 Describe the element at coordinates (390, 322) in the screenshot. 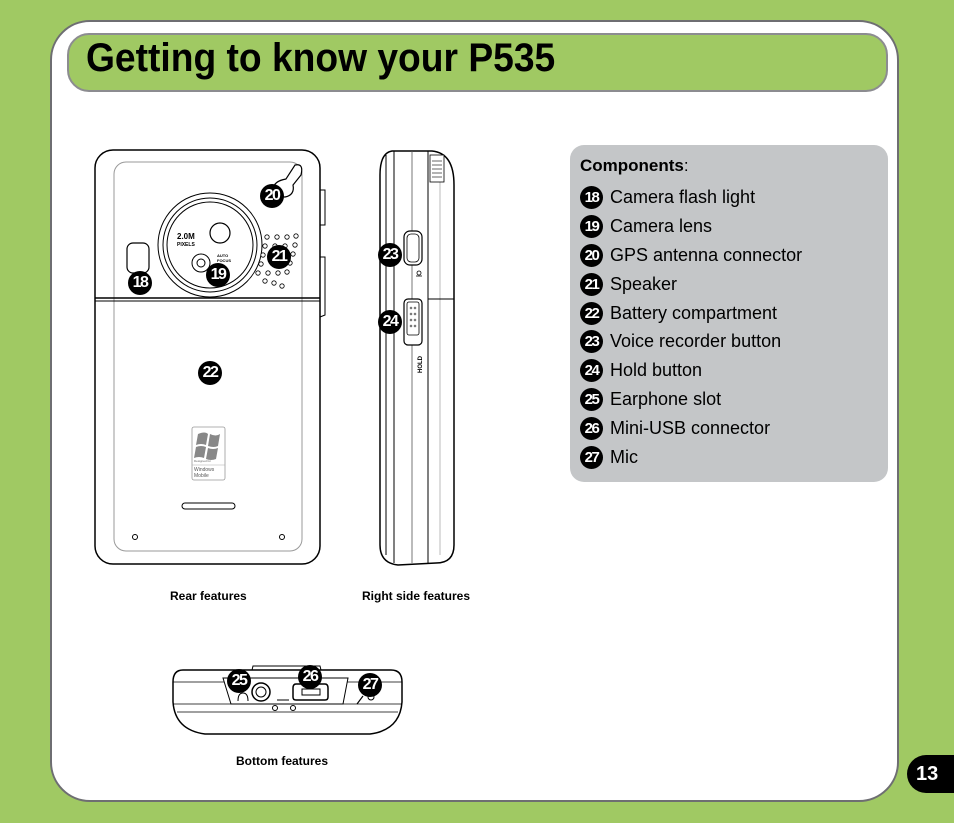

I see `callout-24: 24` at that location.